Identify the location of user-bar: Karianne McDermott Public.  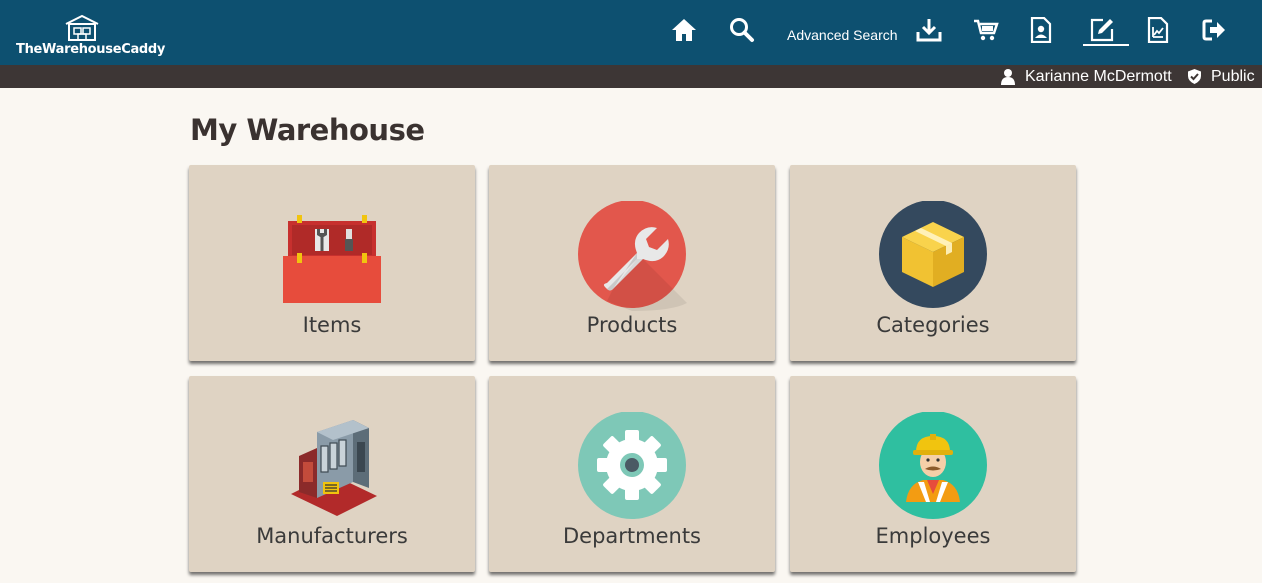
(631, 76).